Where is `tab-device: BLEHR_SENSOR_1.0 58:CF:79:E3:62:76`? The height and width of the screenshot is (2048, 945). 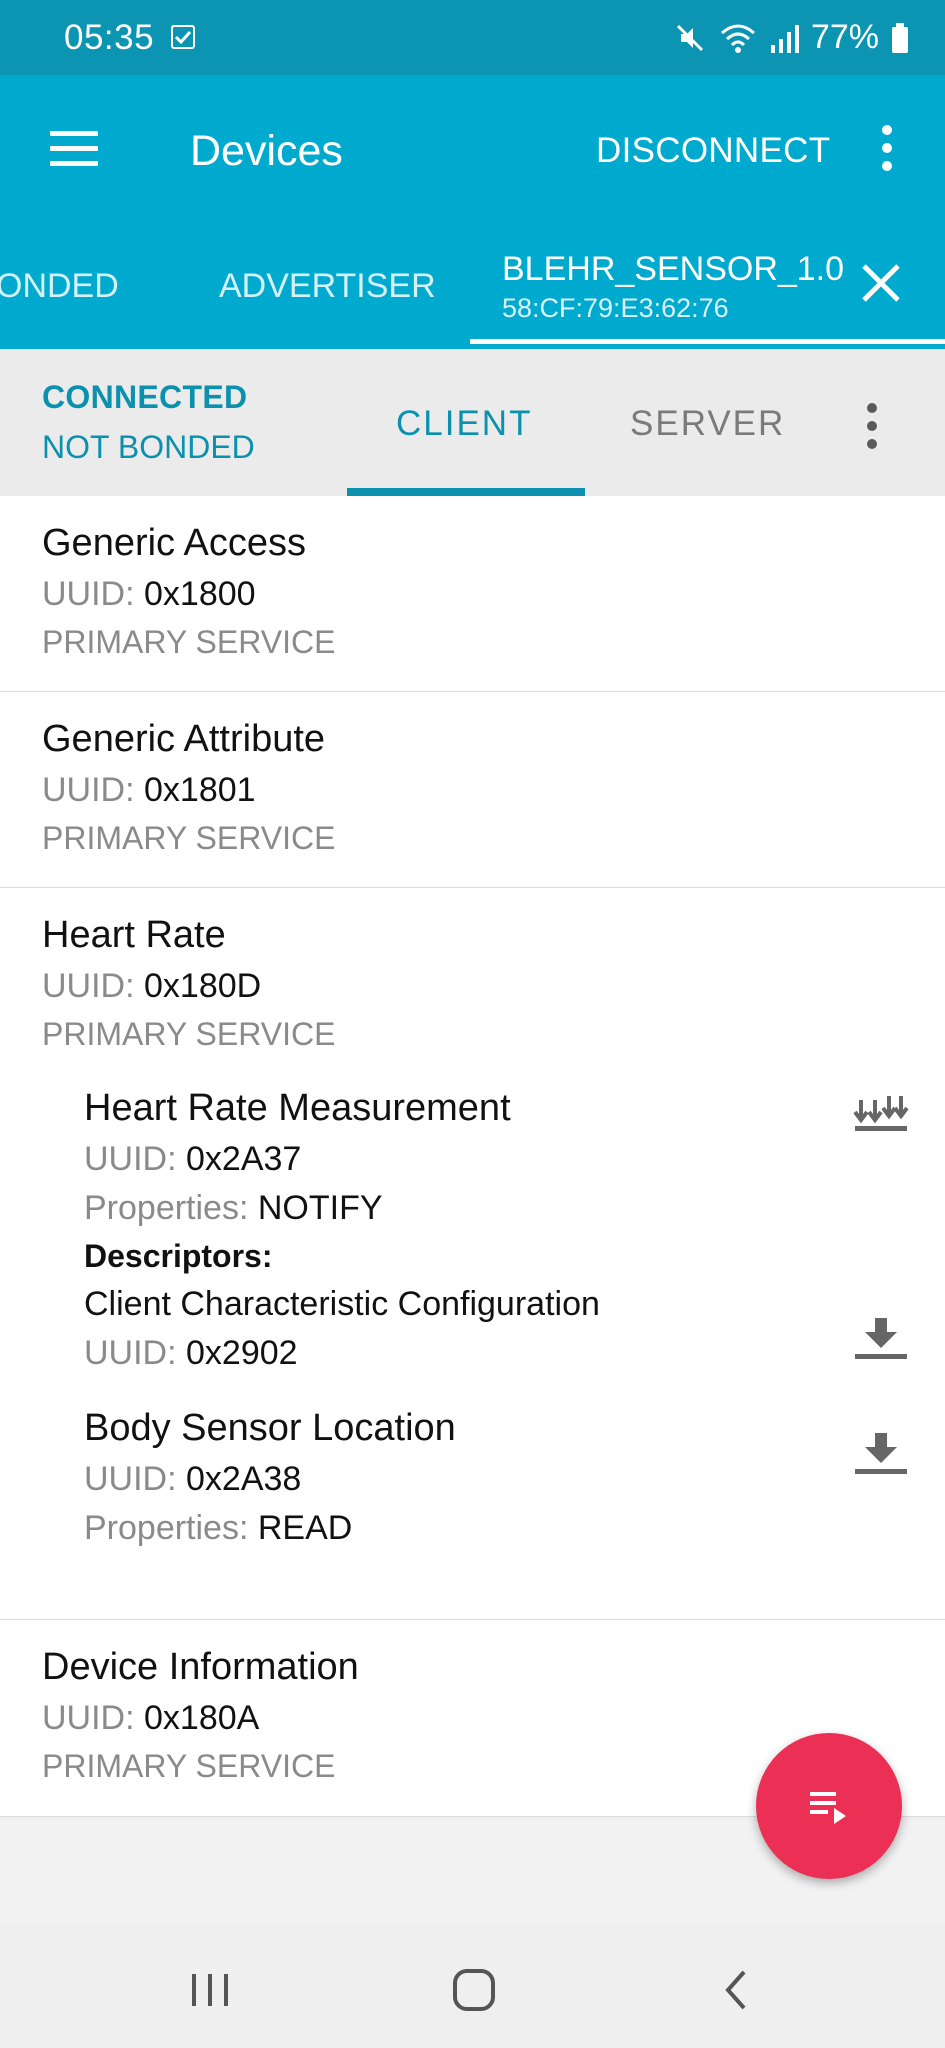 tab-device: BLEHR_SENSOR_1.0 58:CF:79:E3:62:76 is located at coordinates (673, 287).